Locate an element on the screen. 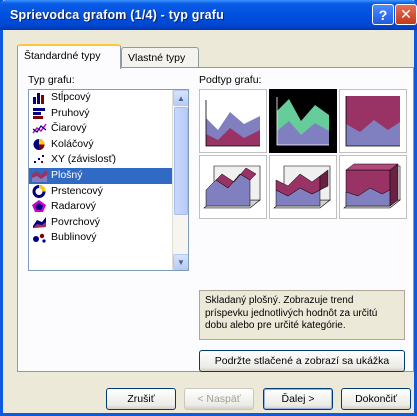 The image size is (417, 416). finish-button: Dokončiť is located at coordinates (376, 399).